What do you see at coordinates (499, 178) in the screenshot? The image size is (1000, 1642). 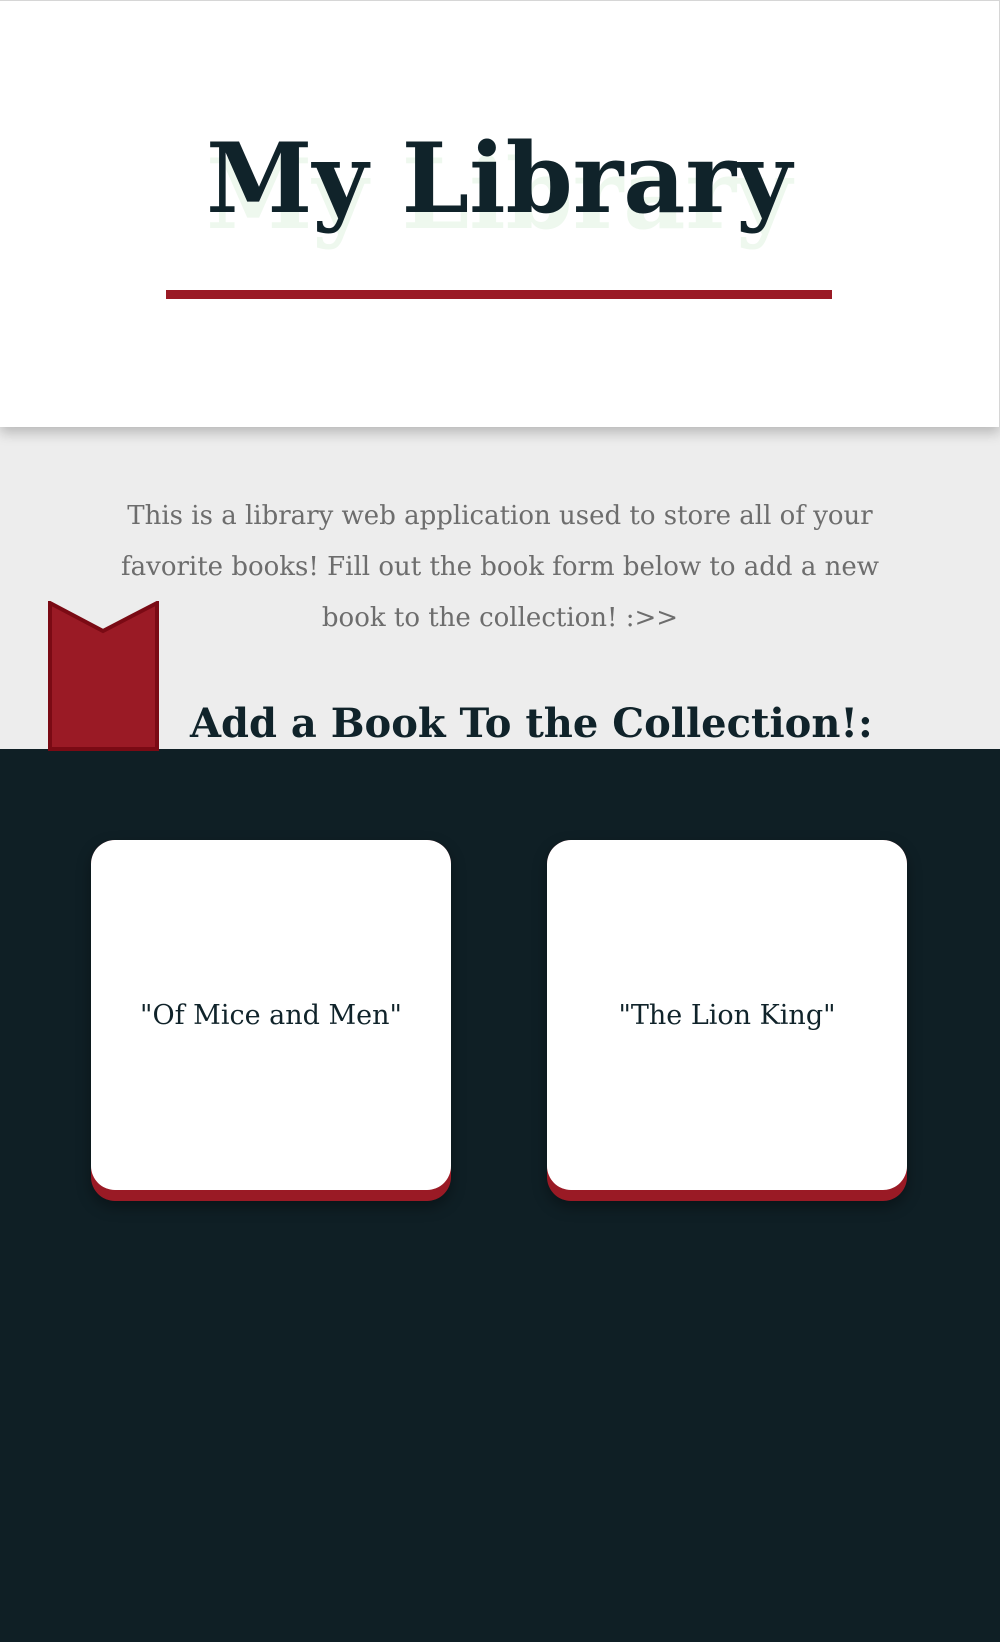 I see `page-title: My Library` at bounding box center [499, 178].